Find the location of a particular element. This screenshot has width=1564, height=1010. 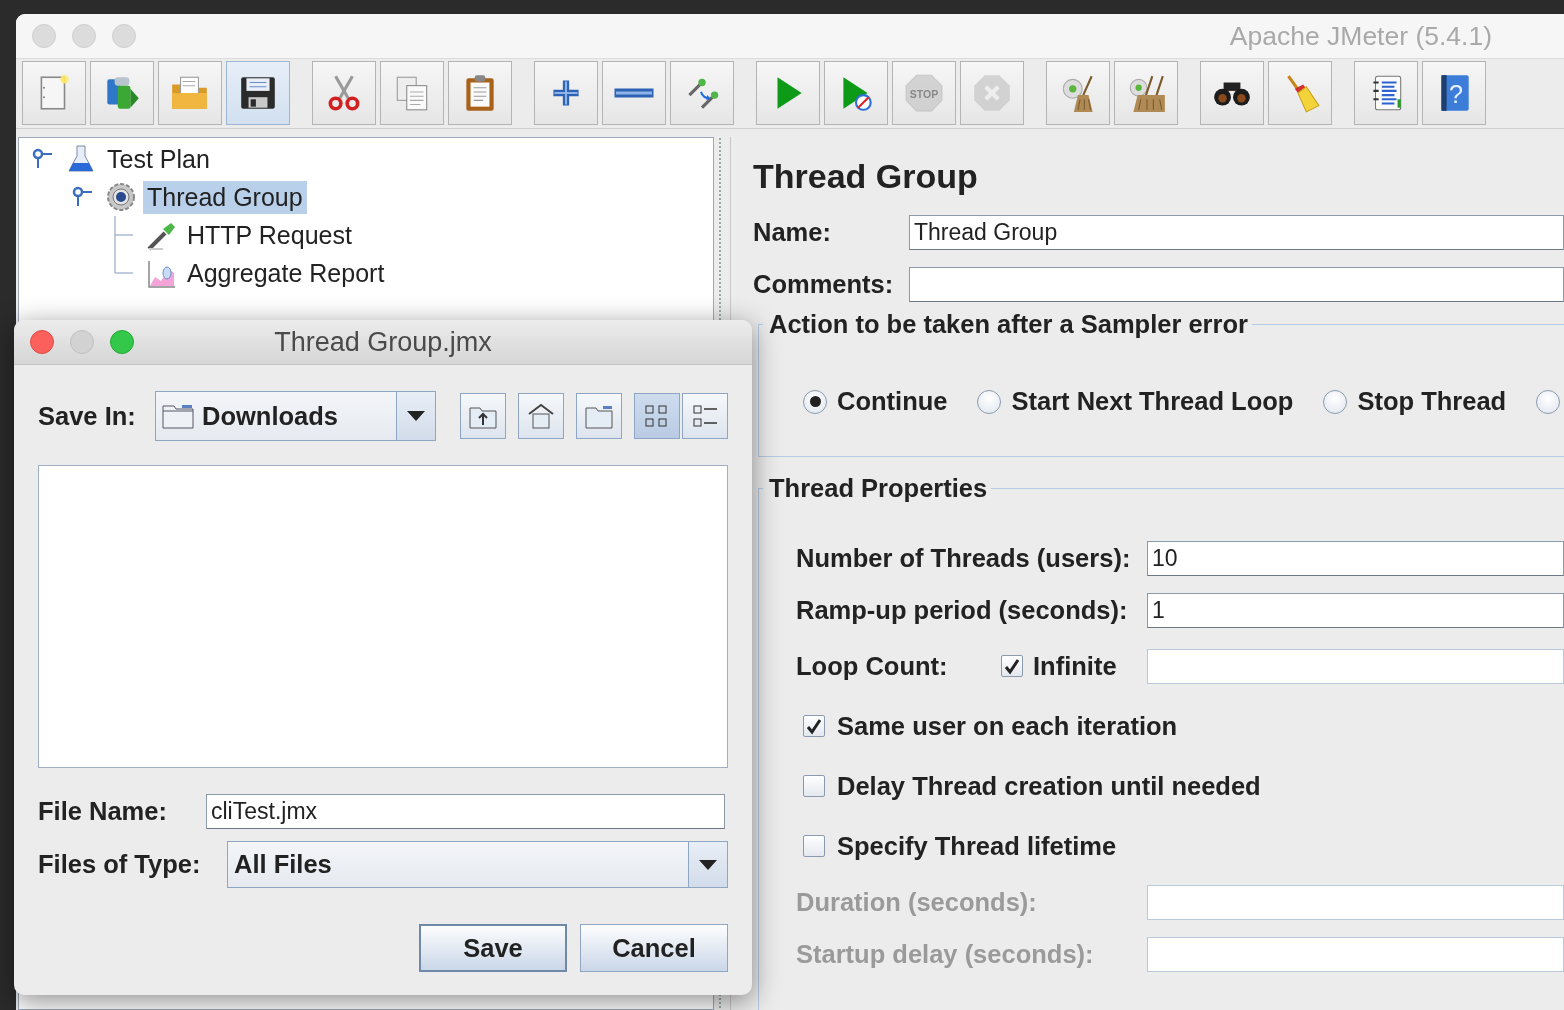

clear-all-button is located at coordinates (1146, 93).